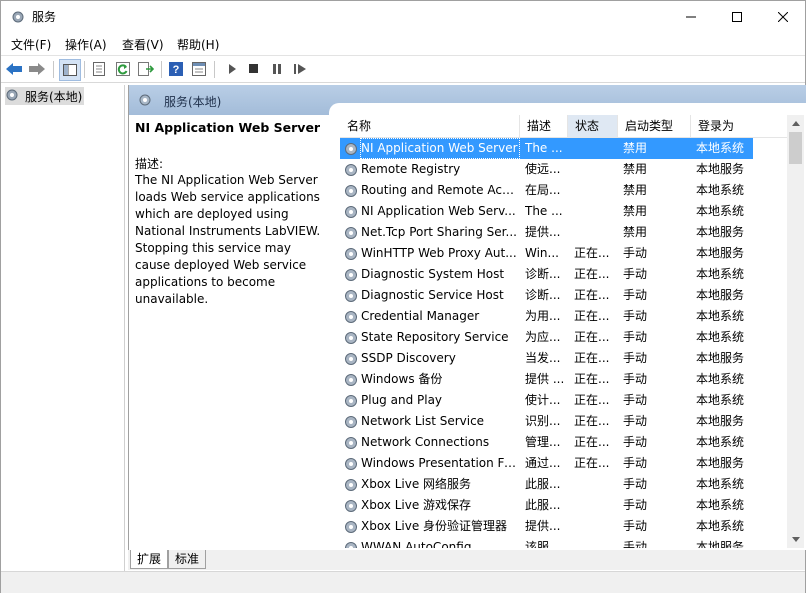 This screenshot has height=593, width=806. What do you see at coordinates (99, 69) in the screenshot?
I see `properties-icon` at bounding box center [99, 69].